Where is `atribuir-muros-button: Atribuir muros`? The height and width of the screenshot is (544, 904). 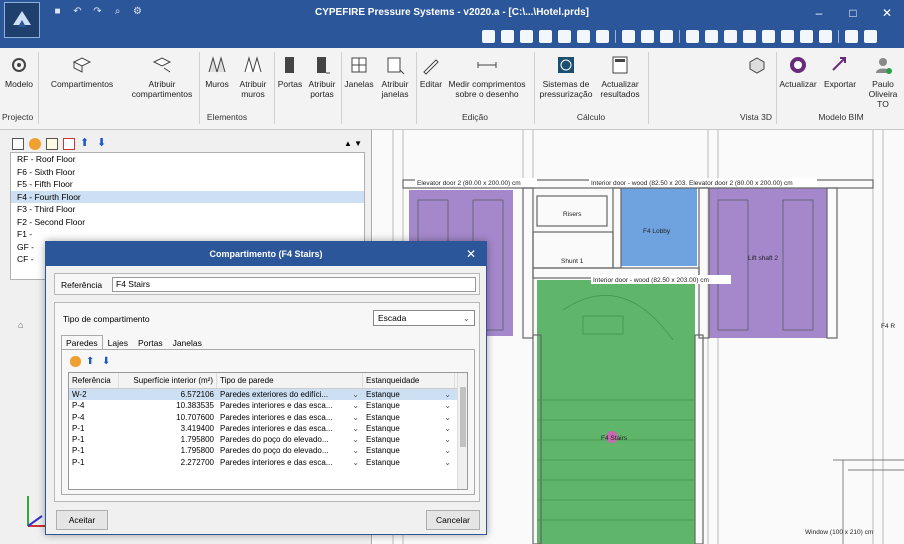 atribuir-muros-button: Atribuir muros is located at coordinates (253, 76).